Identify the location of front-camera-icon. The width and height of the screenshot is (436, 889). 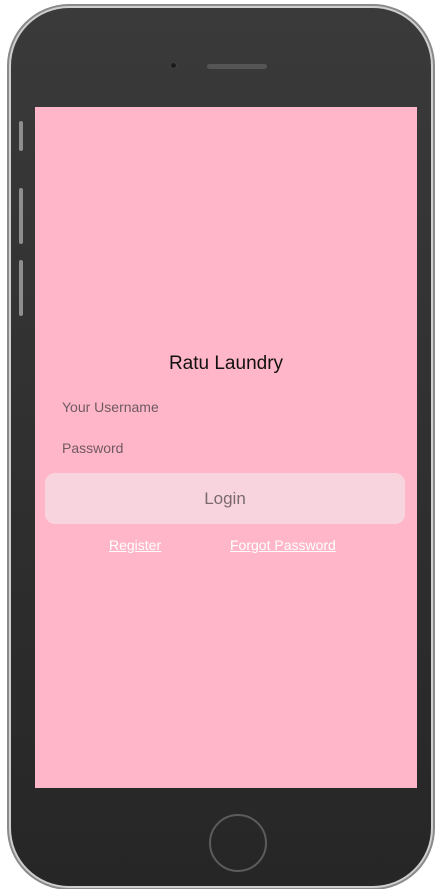
(173, 65).